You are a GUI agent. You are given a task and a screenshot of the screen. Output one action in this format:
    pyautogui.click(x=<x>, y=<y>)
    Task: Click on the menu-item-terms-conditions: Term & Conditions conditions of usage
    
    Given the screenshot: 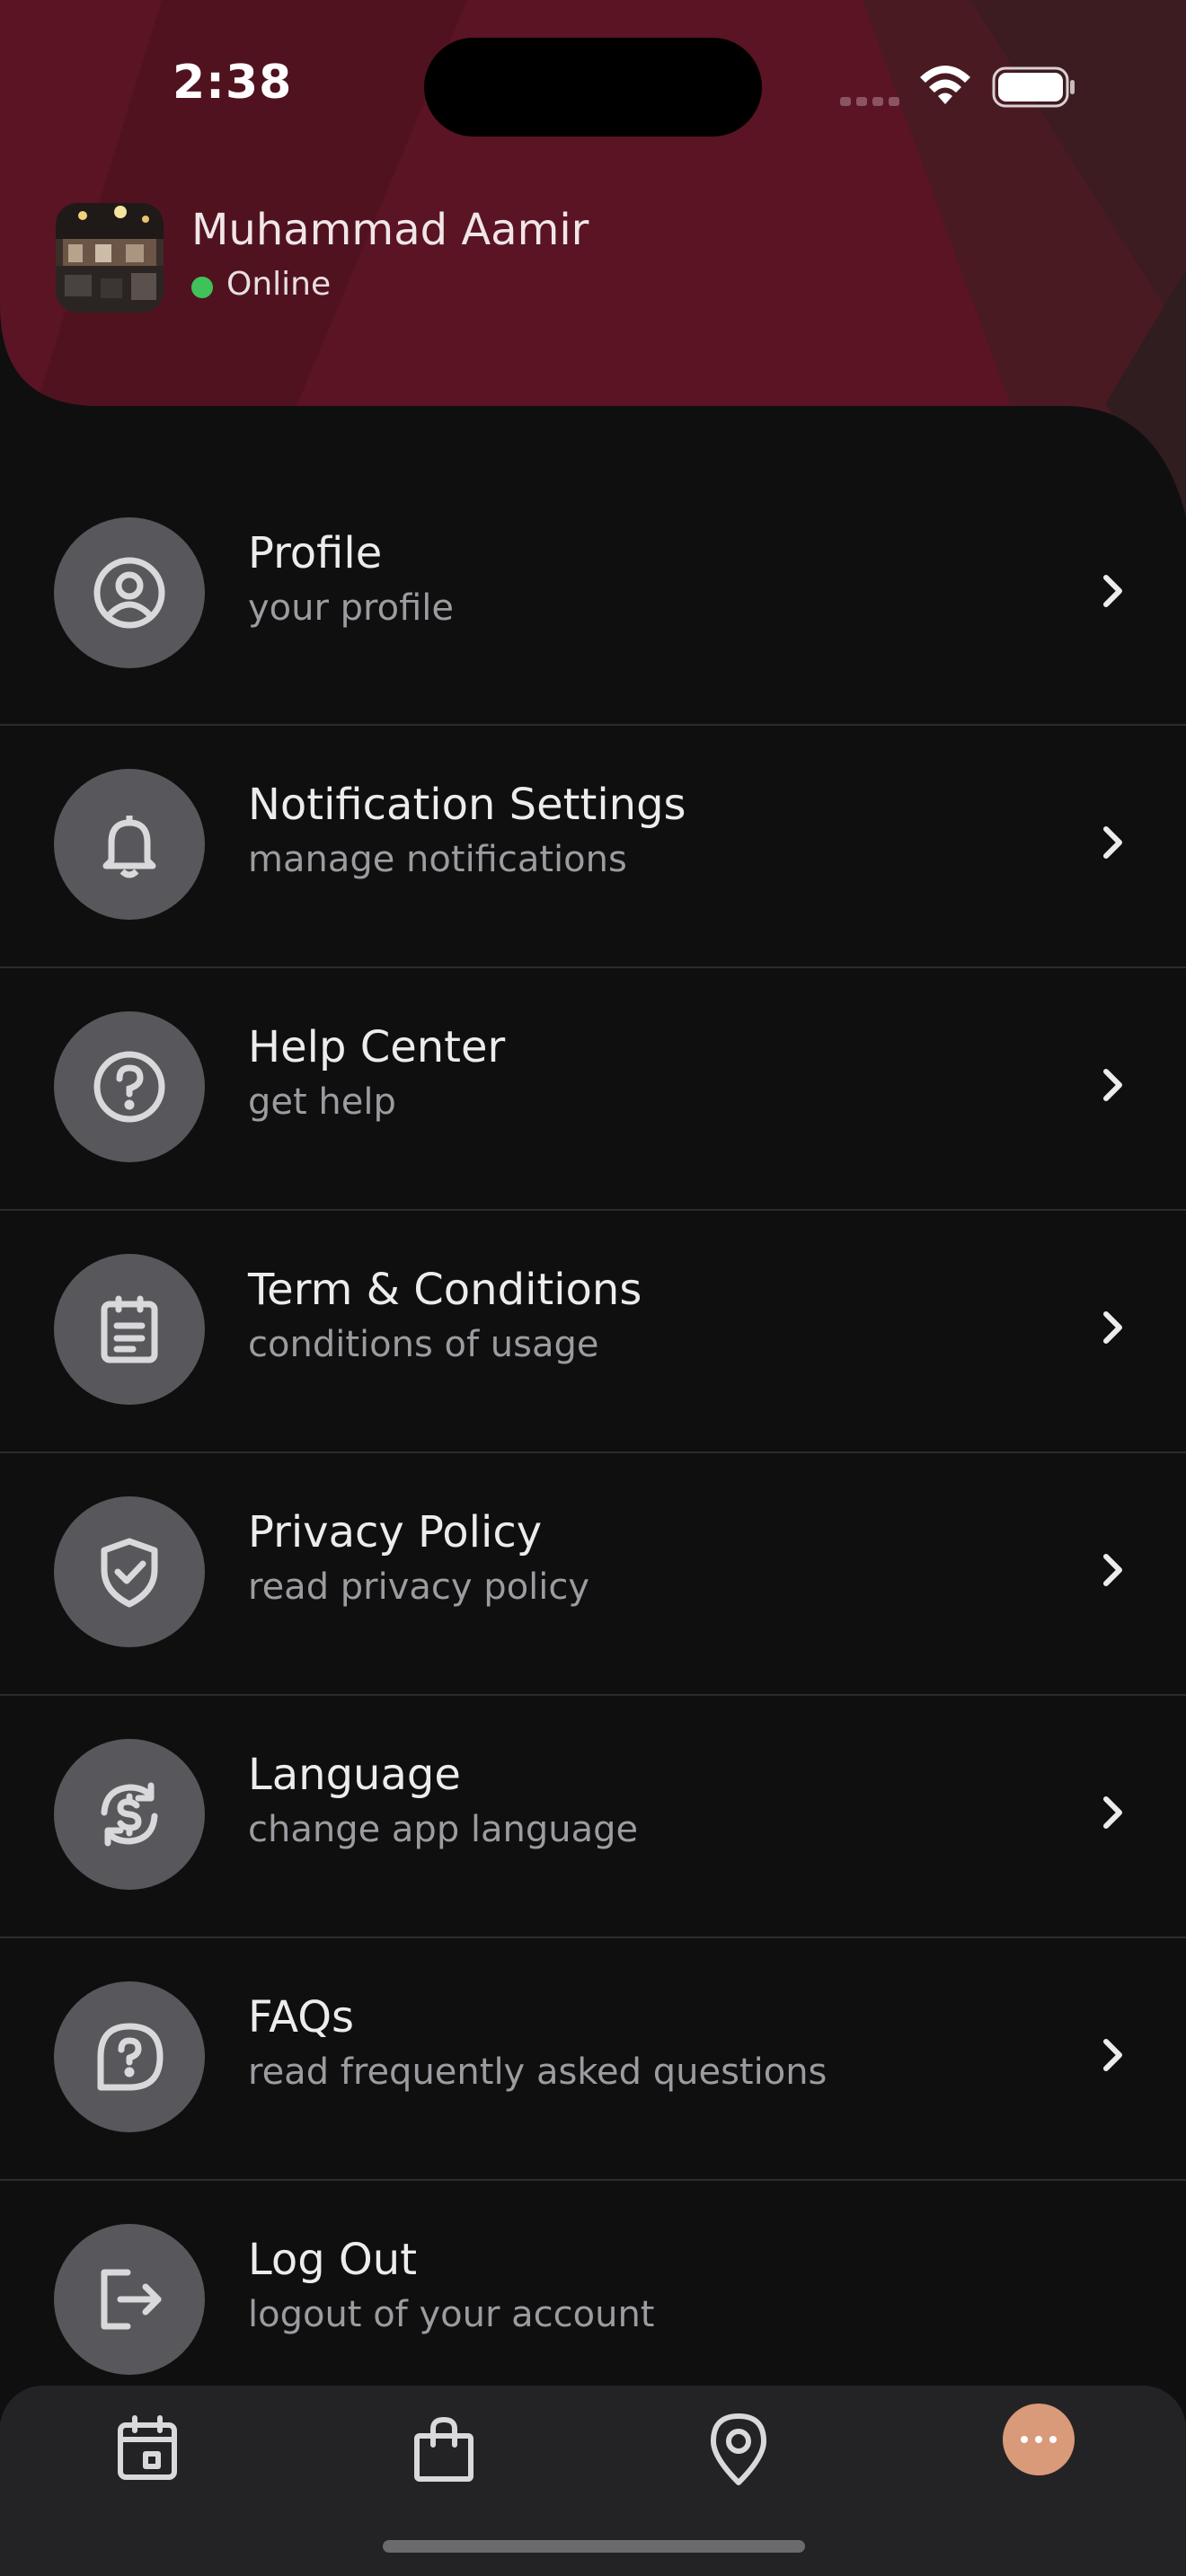 What is the action you would take?
    pyautogui.click(x=593, y=1333)
    